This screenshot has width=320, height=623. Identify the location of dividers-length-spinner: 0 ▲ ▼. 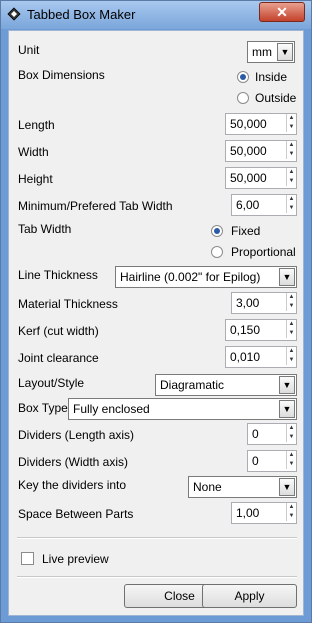
(272, 434).